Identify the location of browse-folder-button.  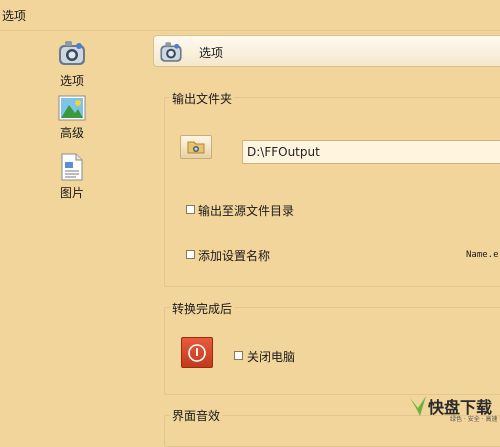
(196, 147).